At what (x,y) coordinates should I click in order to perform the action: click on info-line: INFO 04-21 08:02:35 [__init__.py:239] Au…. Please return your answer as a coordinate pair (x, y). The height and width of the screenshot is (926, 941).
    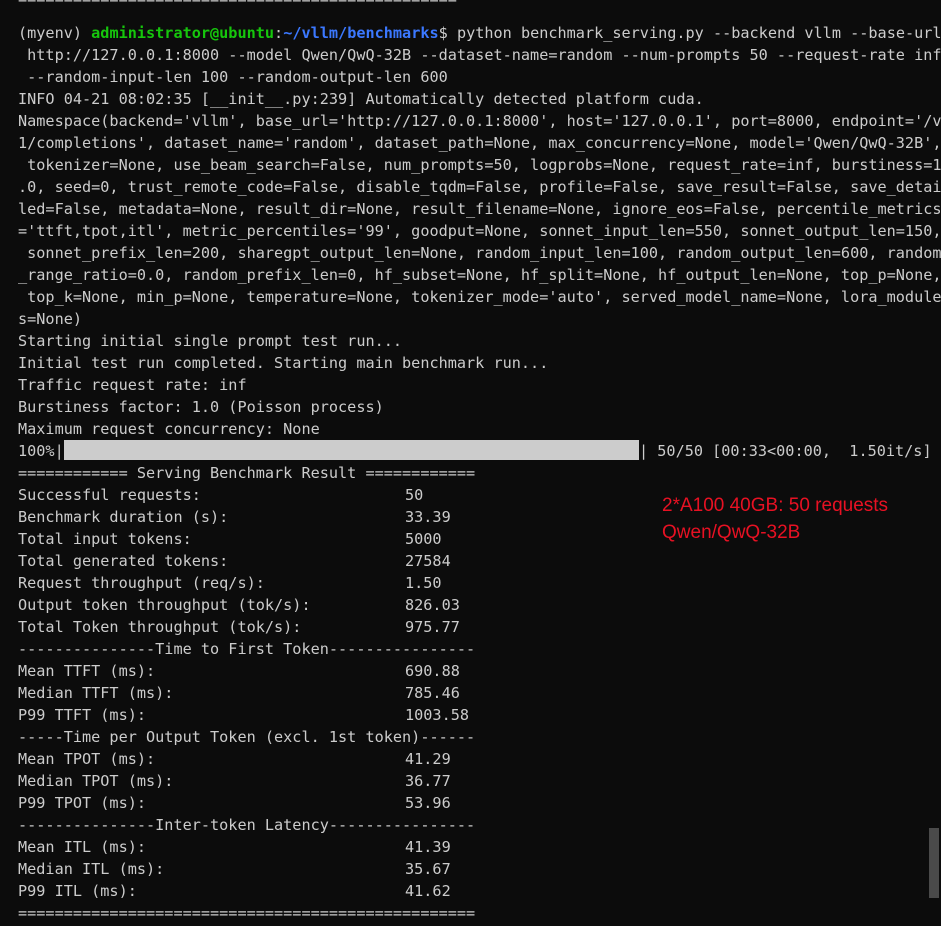
    Looking at the image, I should click on (361, 99).